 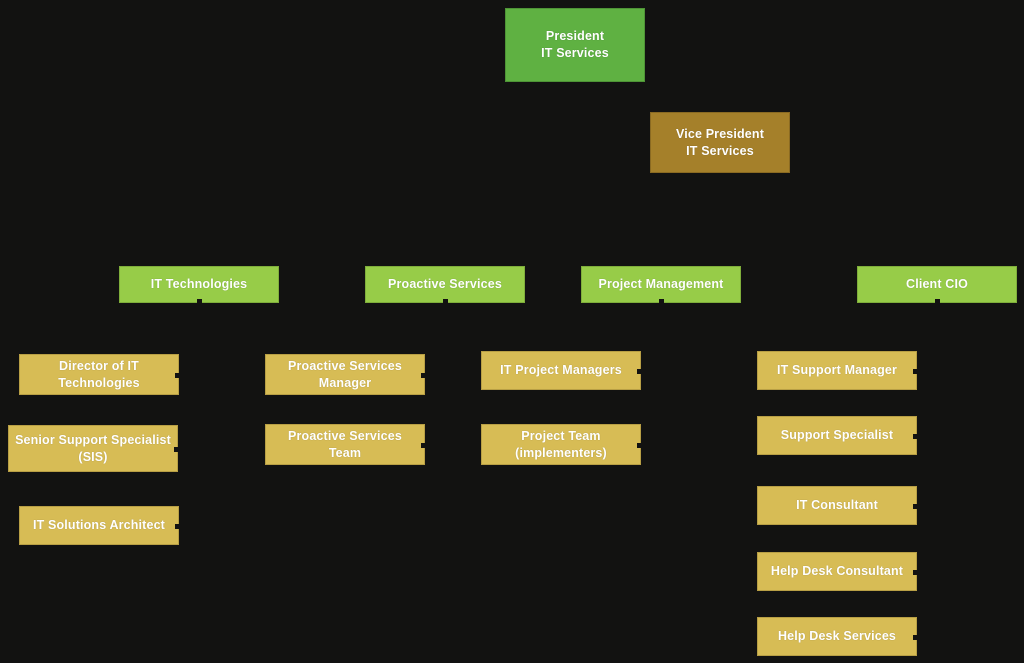 I want to click on org-node-it-technologies: IT Technologies, so click(x=199, y=285).